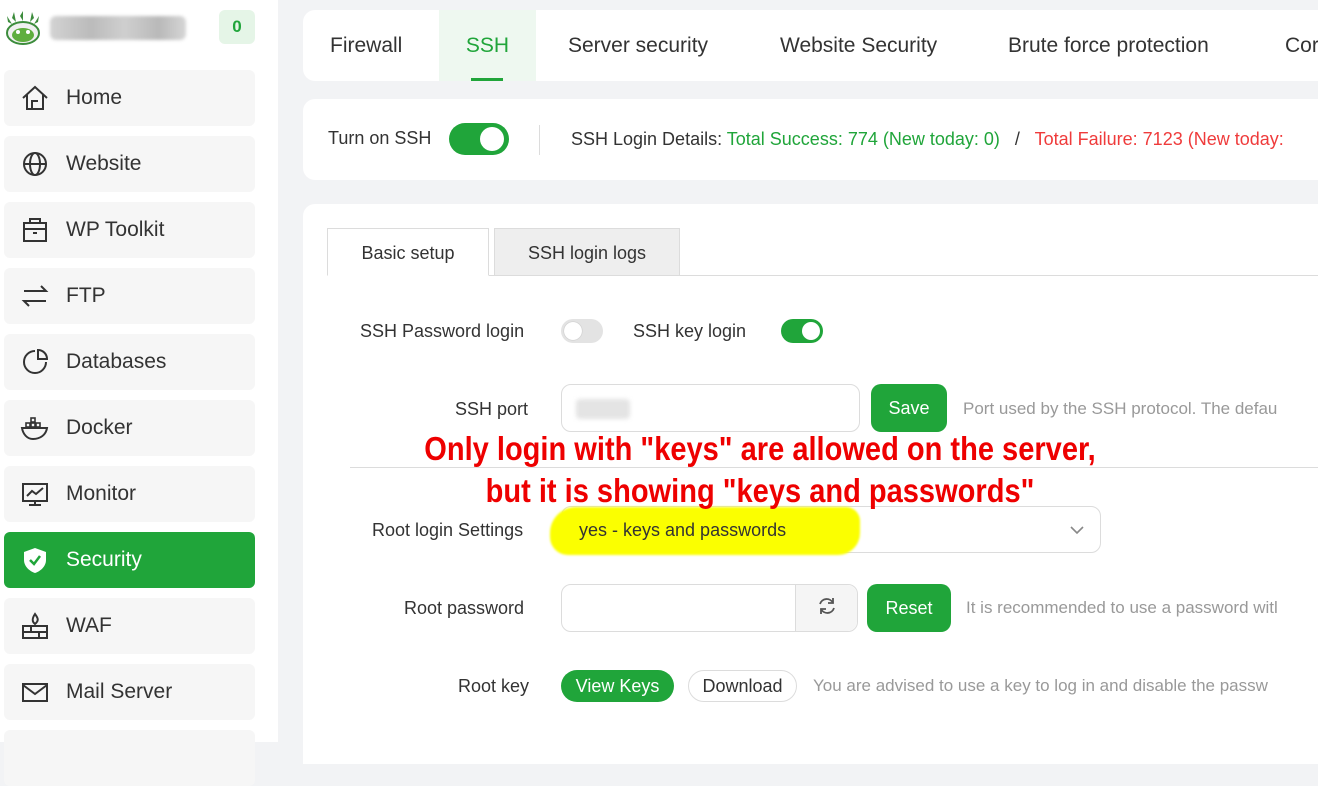 The width and height of the screenshot is (1318, 786). Describe the element at coordinates (442, 331) in the screenshot. I see `password-login-label: SSH Password login` at that location.